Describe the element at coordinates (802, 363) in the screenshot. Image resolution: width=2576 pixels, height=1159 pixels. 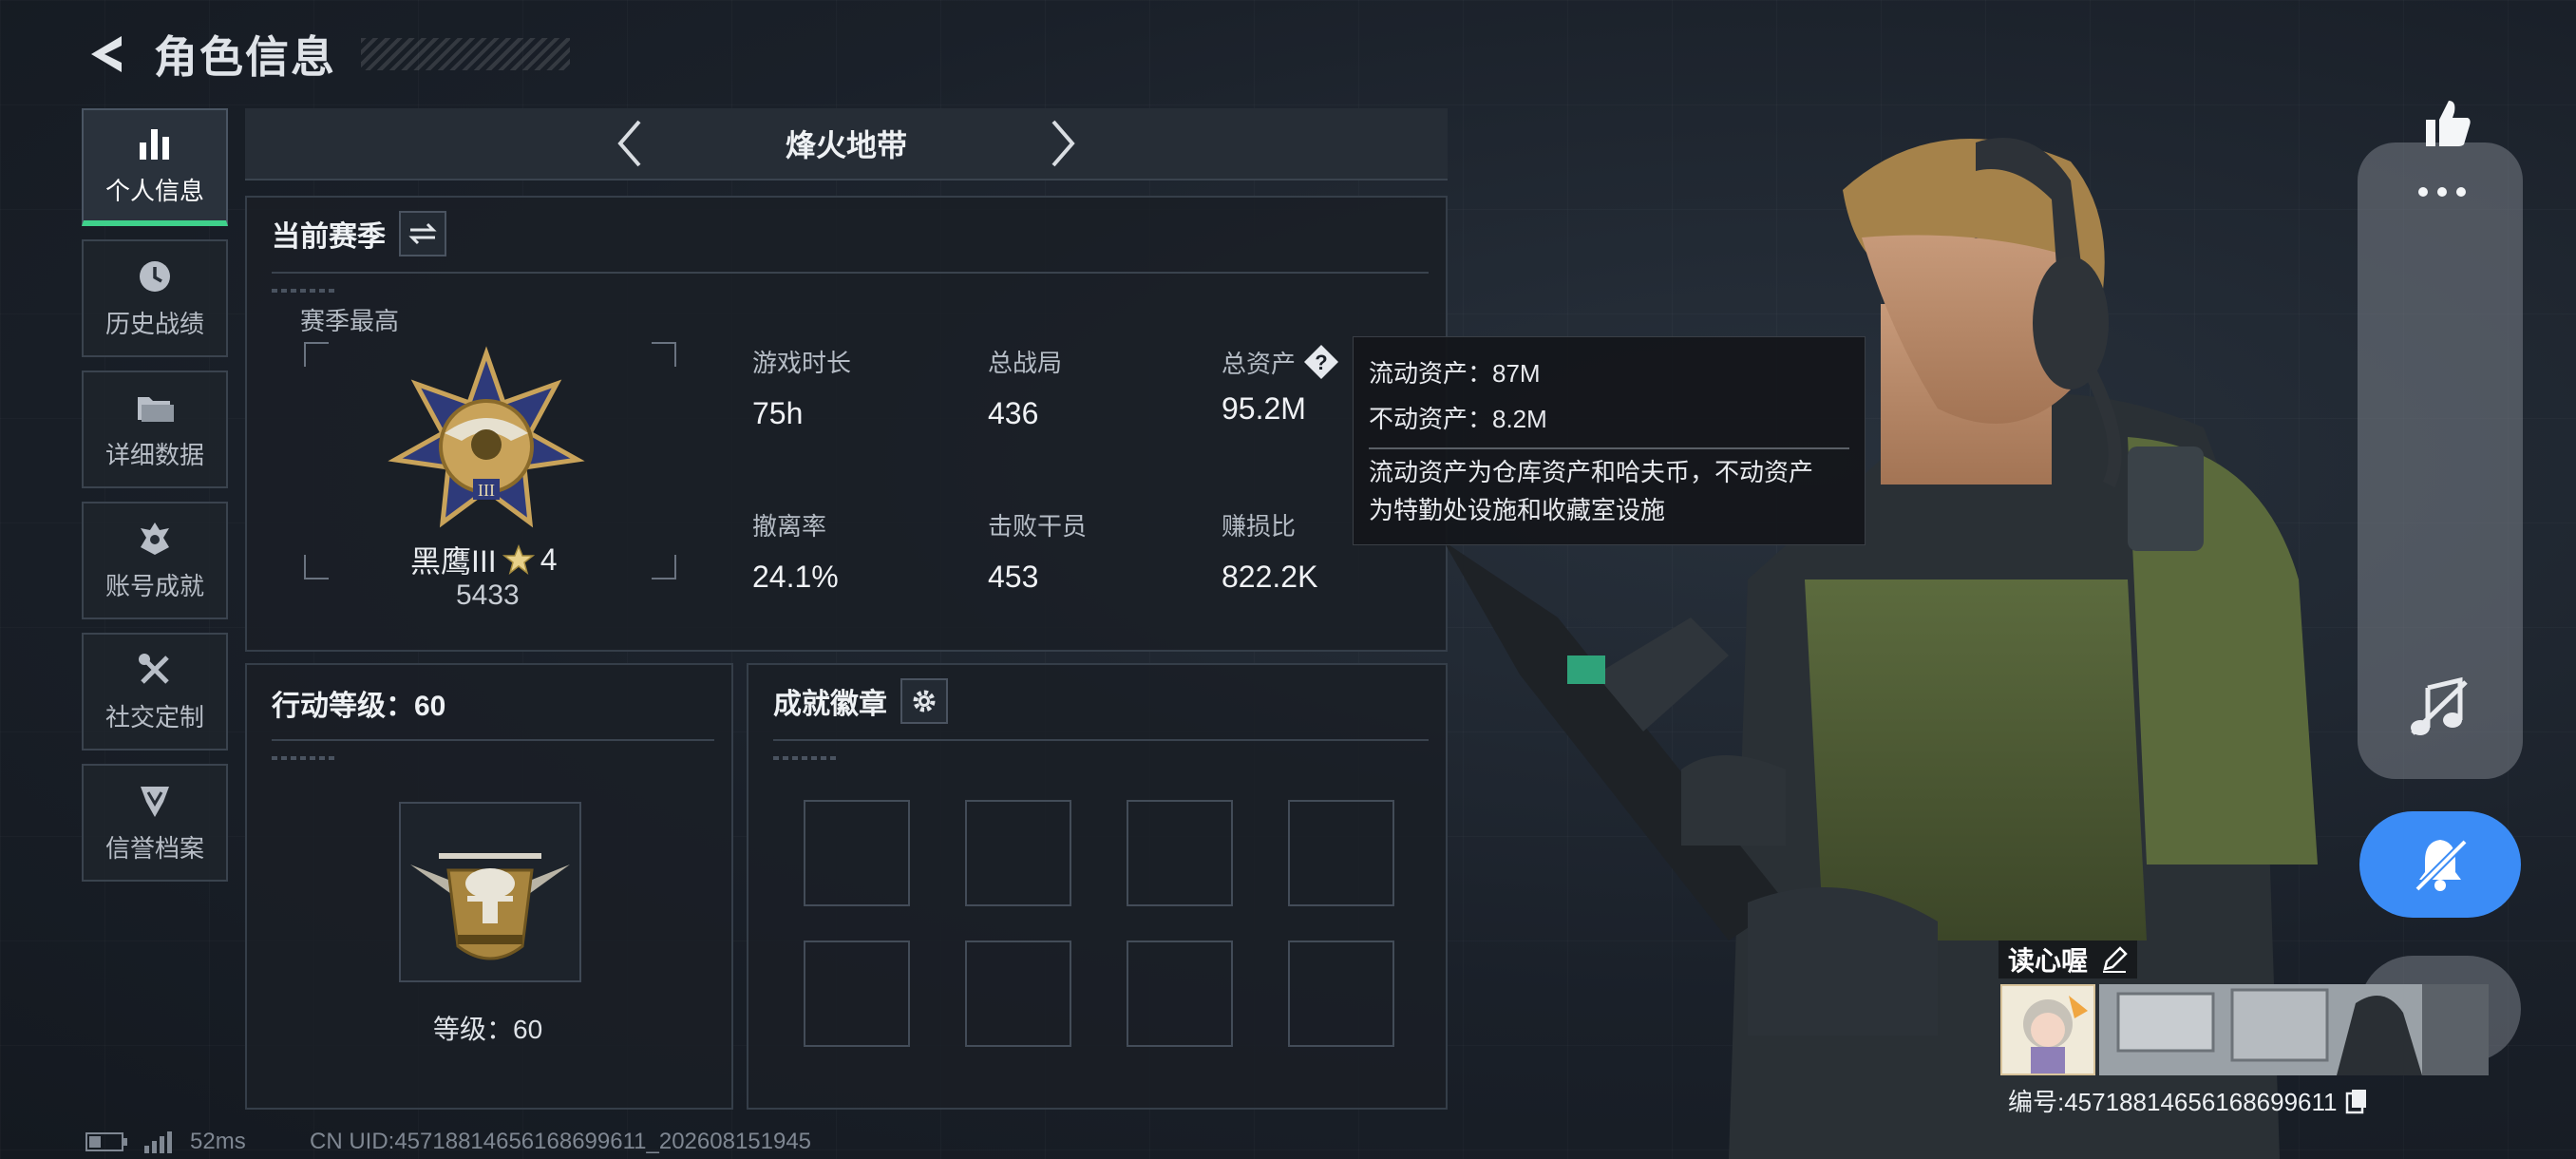
I see `stat-label: 游戏时长` at that location.